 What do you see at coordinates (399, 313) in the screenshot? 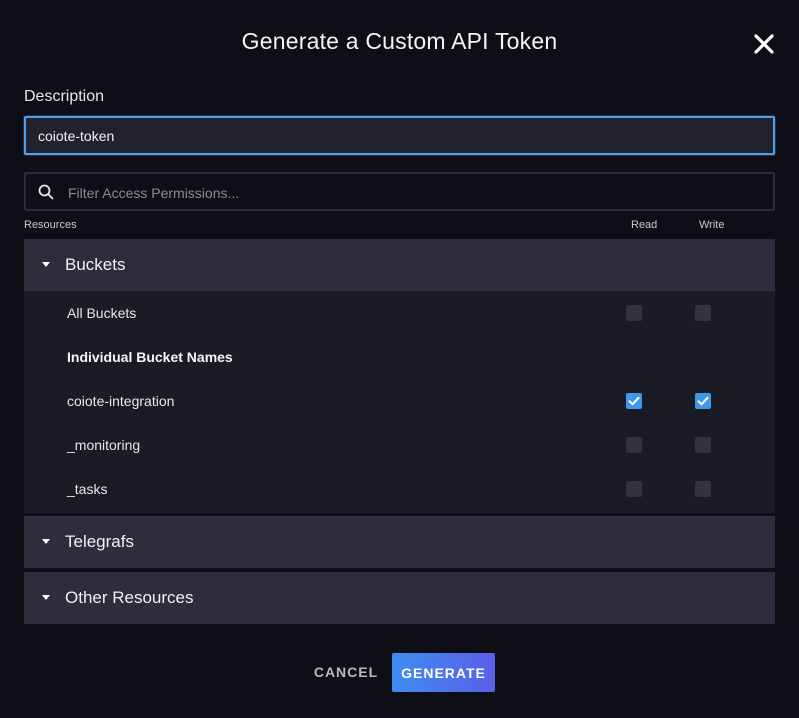
I see `permission-row-all-buckets: All Buckets` at bounding box center [399, 313].